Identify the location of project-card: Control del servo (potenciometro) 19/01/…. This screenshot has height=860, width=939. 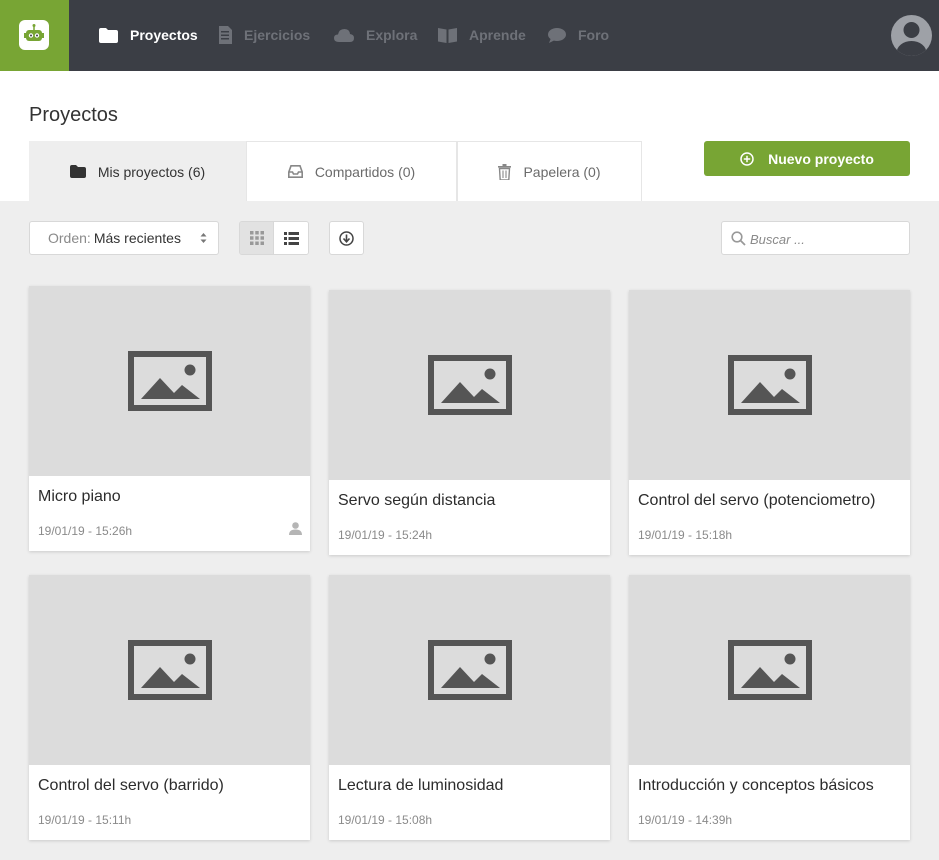
(769, 422).